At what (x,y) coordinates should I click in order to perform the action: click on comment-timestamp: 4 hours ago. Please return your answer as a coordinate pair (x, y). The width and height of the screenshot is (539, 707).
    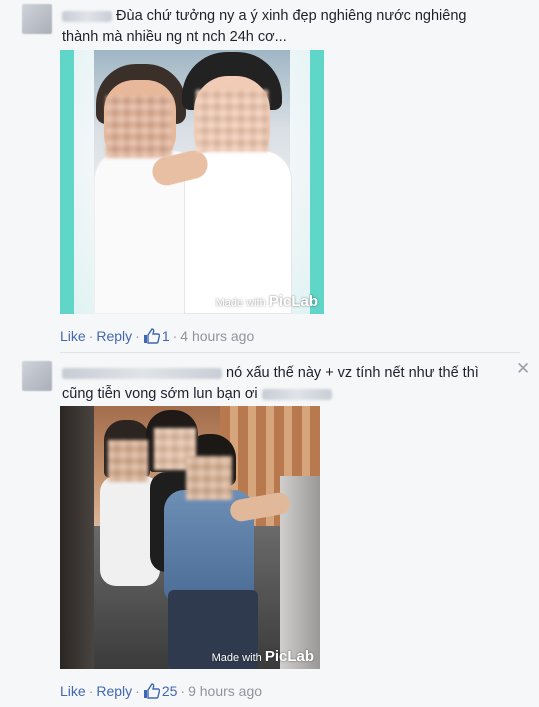
    Looking at the image, I should click on (217, 336).